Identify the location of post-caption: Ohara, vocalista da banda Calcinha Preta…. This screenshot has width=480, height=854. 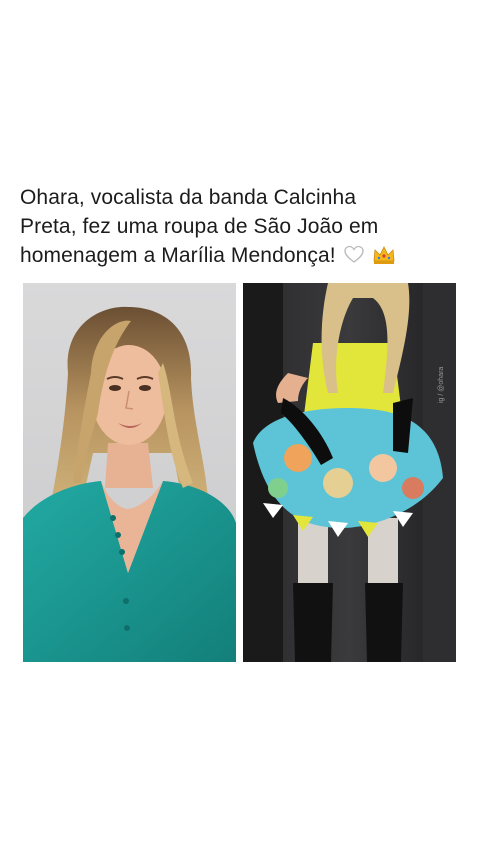
(242, 228).